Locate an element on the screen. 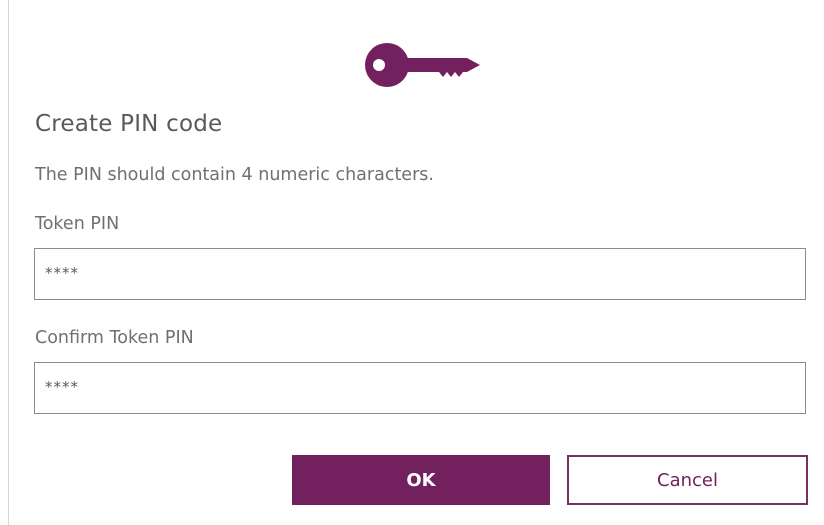 The image size is (824, 525). left-divider is located at coordinates (8, 262).